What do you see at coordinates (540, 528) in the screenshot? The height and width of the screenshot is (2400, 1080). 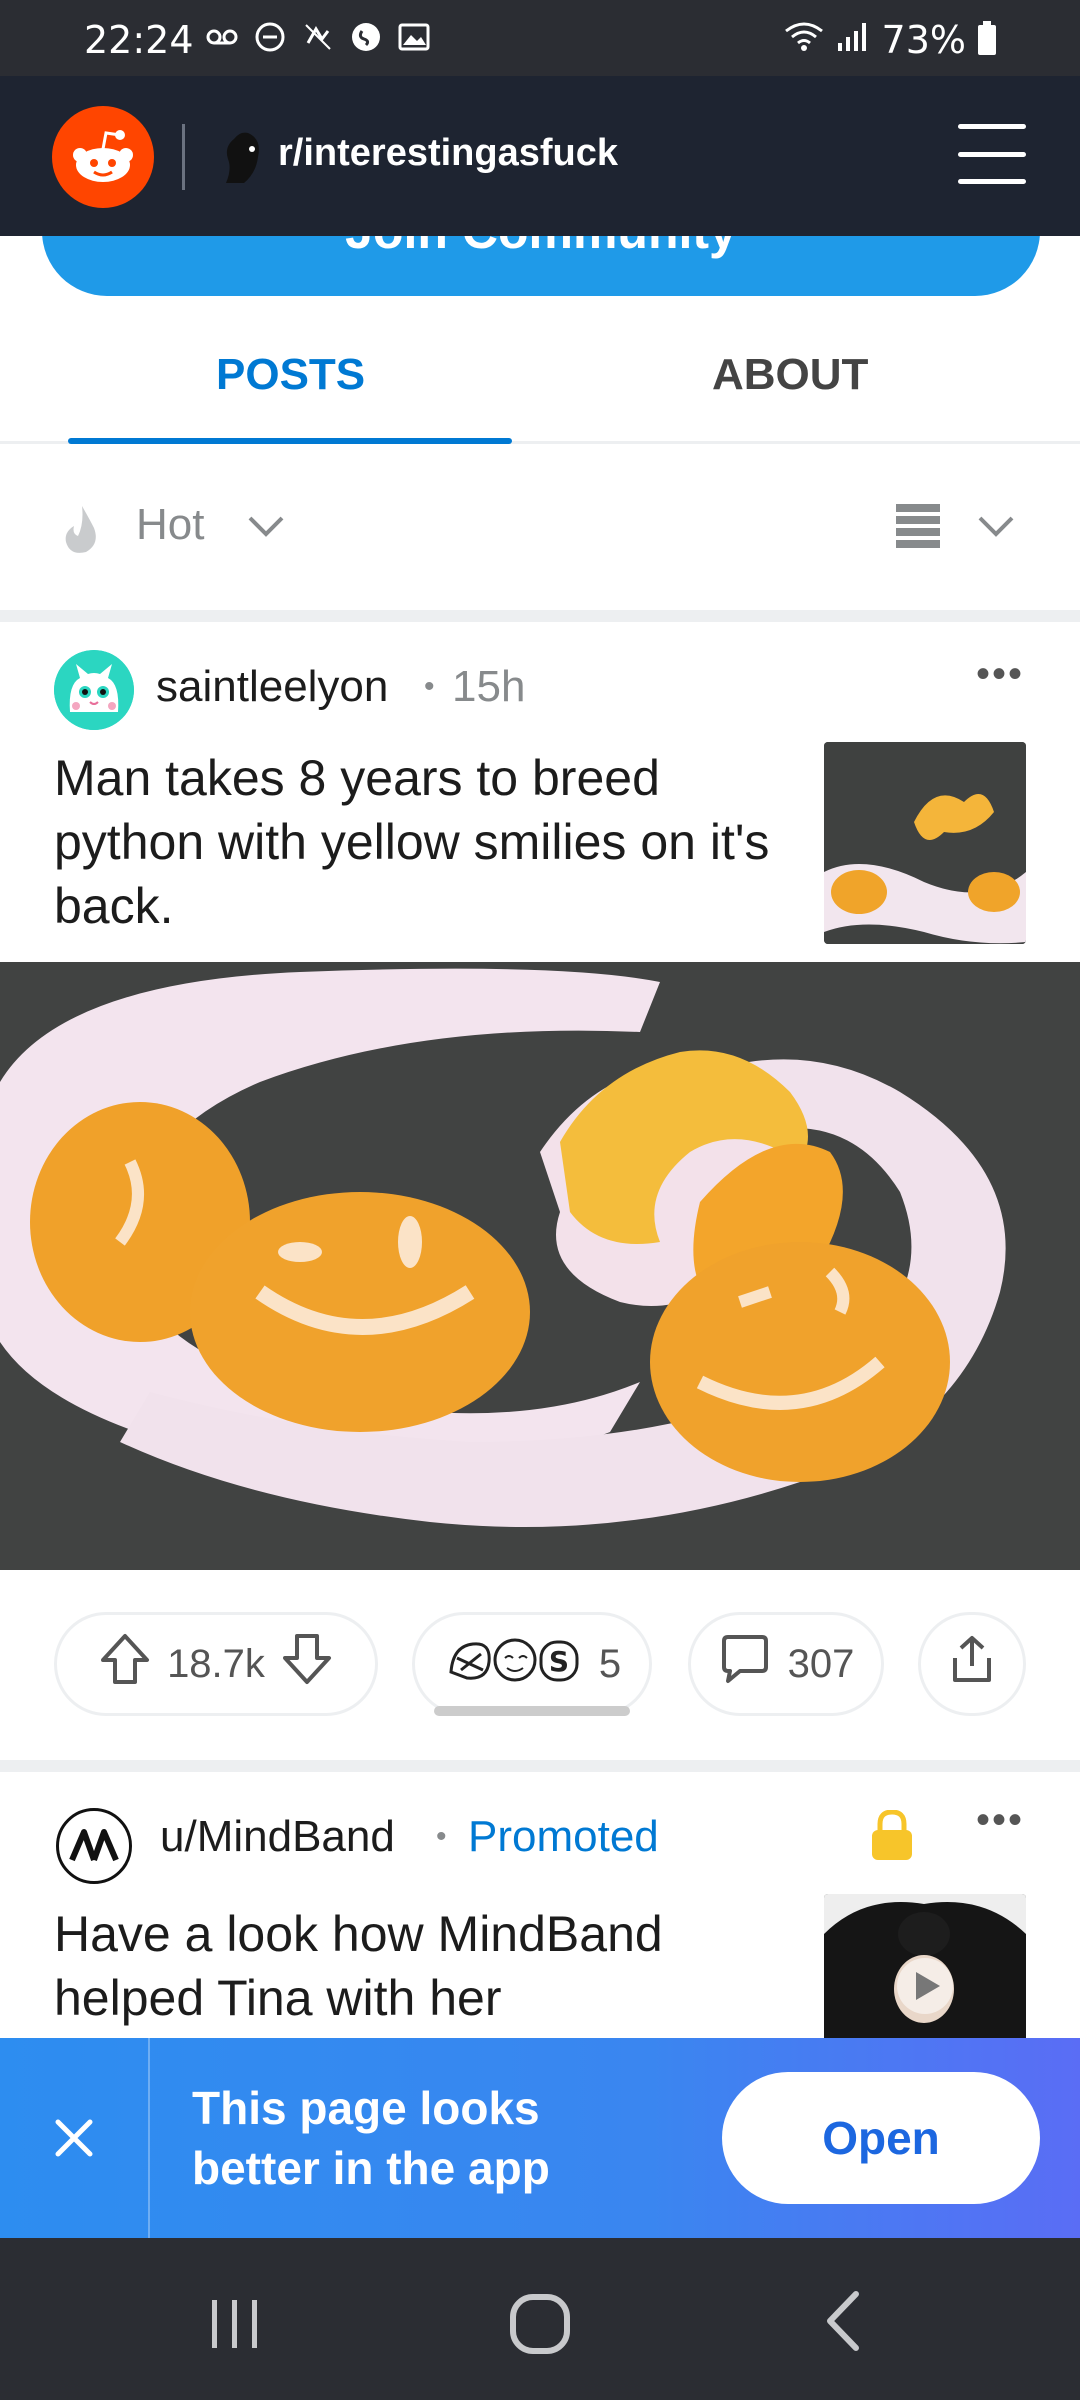 I see `sort-bar: Hot` at bounding box center [540, 528].